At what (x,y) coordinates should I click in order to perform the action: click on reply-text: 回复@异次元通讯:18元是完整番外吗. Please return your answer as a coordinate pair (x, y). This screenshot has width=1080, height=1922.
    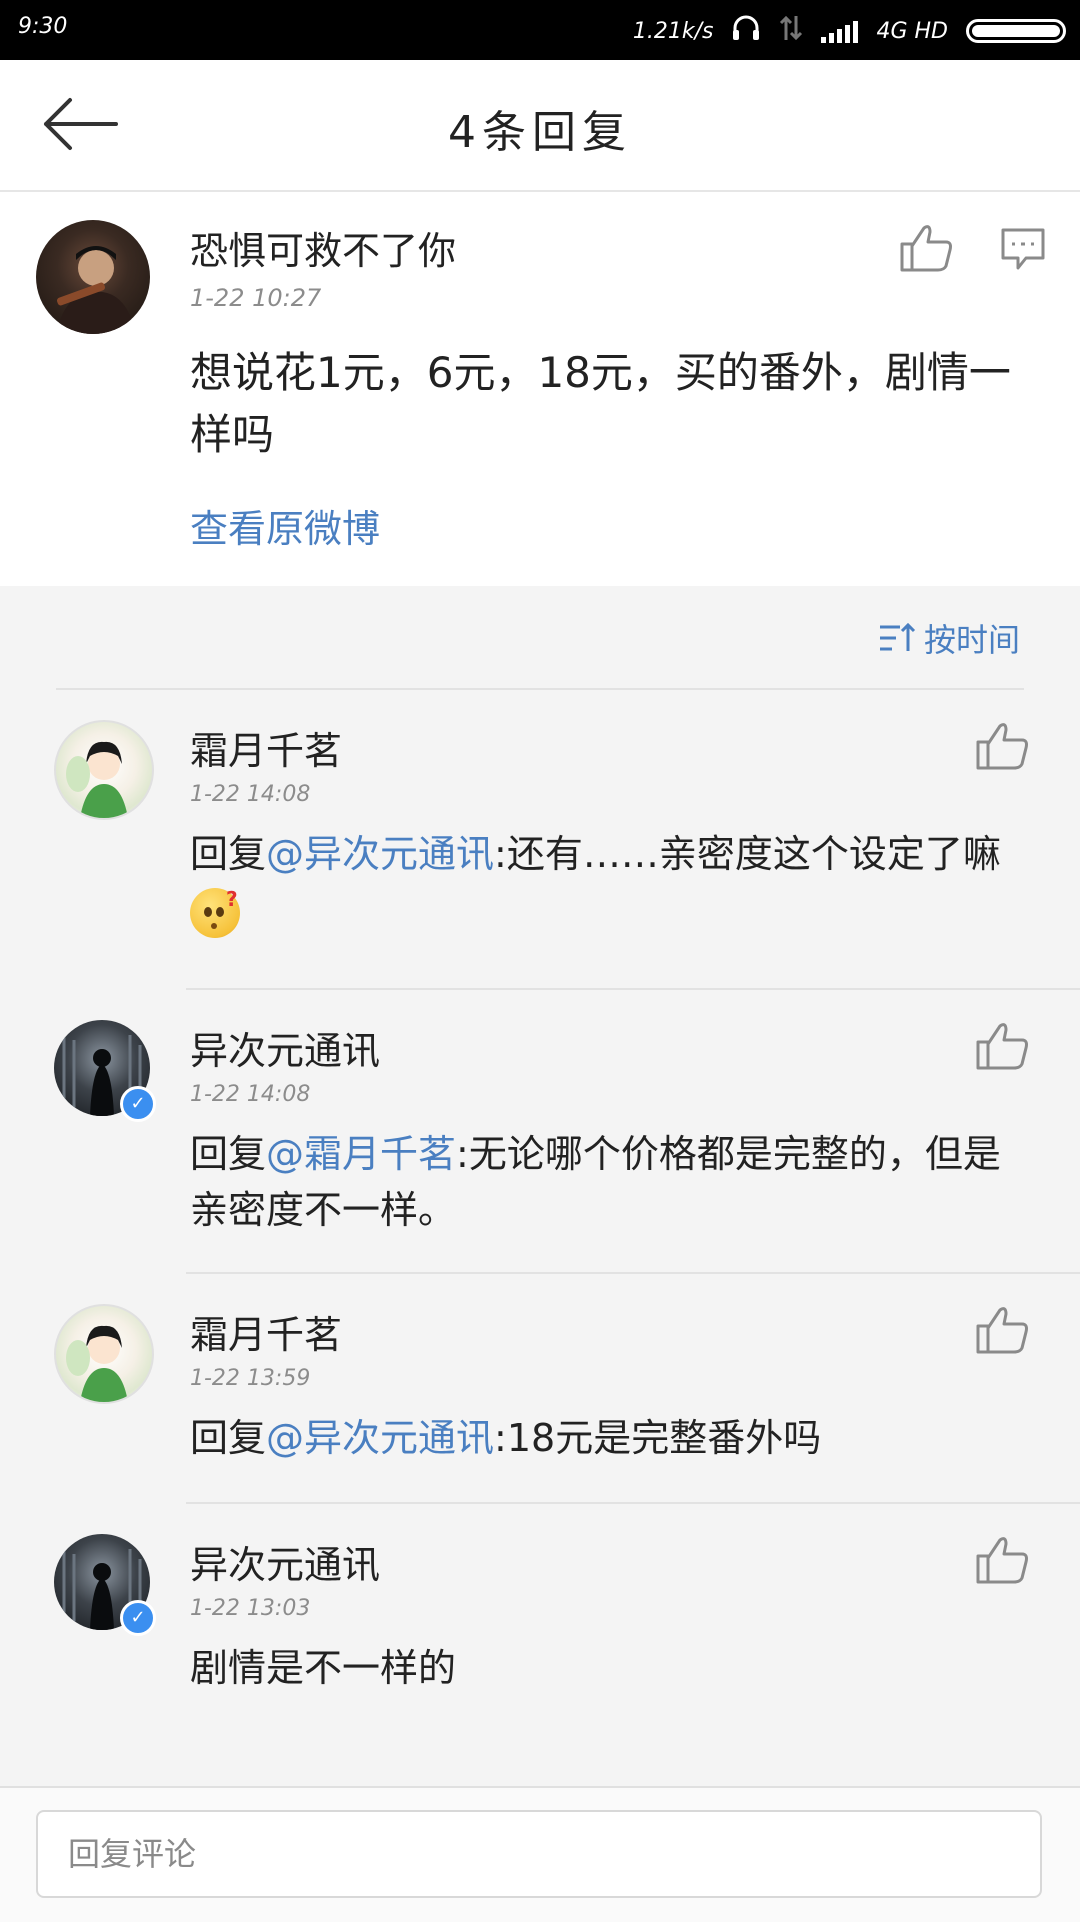
    Looking at the image, I should click on (610, 1438).